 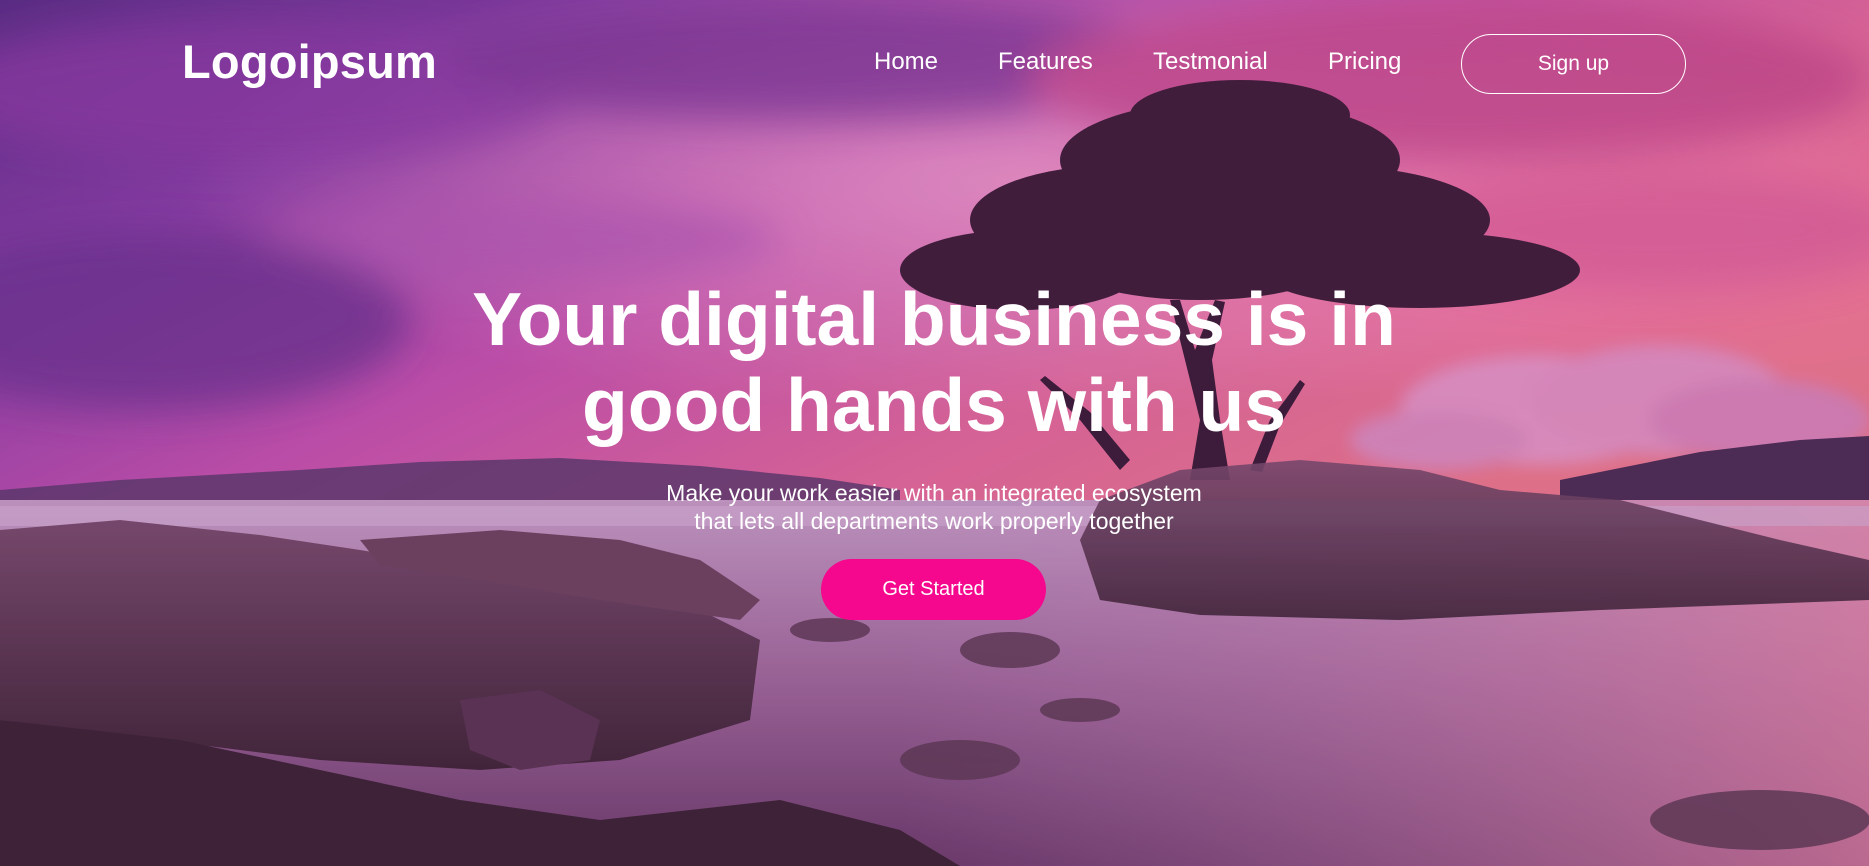 What do you see at coordinates (1045, 62) in the screenshot?
I see `nav-link-features: Features` at bounding box center [1045, 62].